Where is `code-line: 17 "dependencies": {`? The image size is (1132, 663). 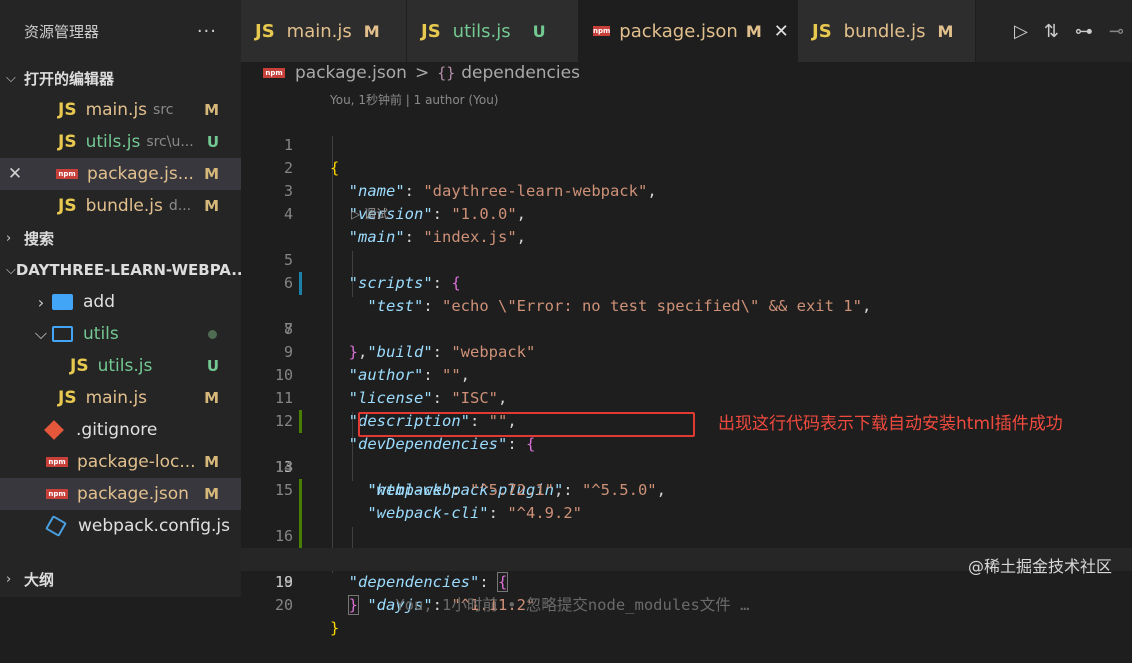 code-line: 17 "dependencies": { is located at coordinates (686, 547).